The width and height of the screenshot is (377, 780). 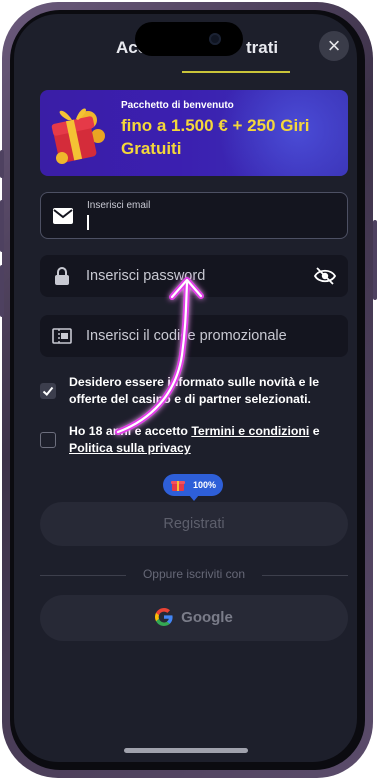 I want to click on password-field: Inserisci password, so click(x=194, y=276).